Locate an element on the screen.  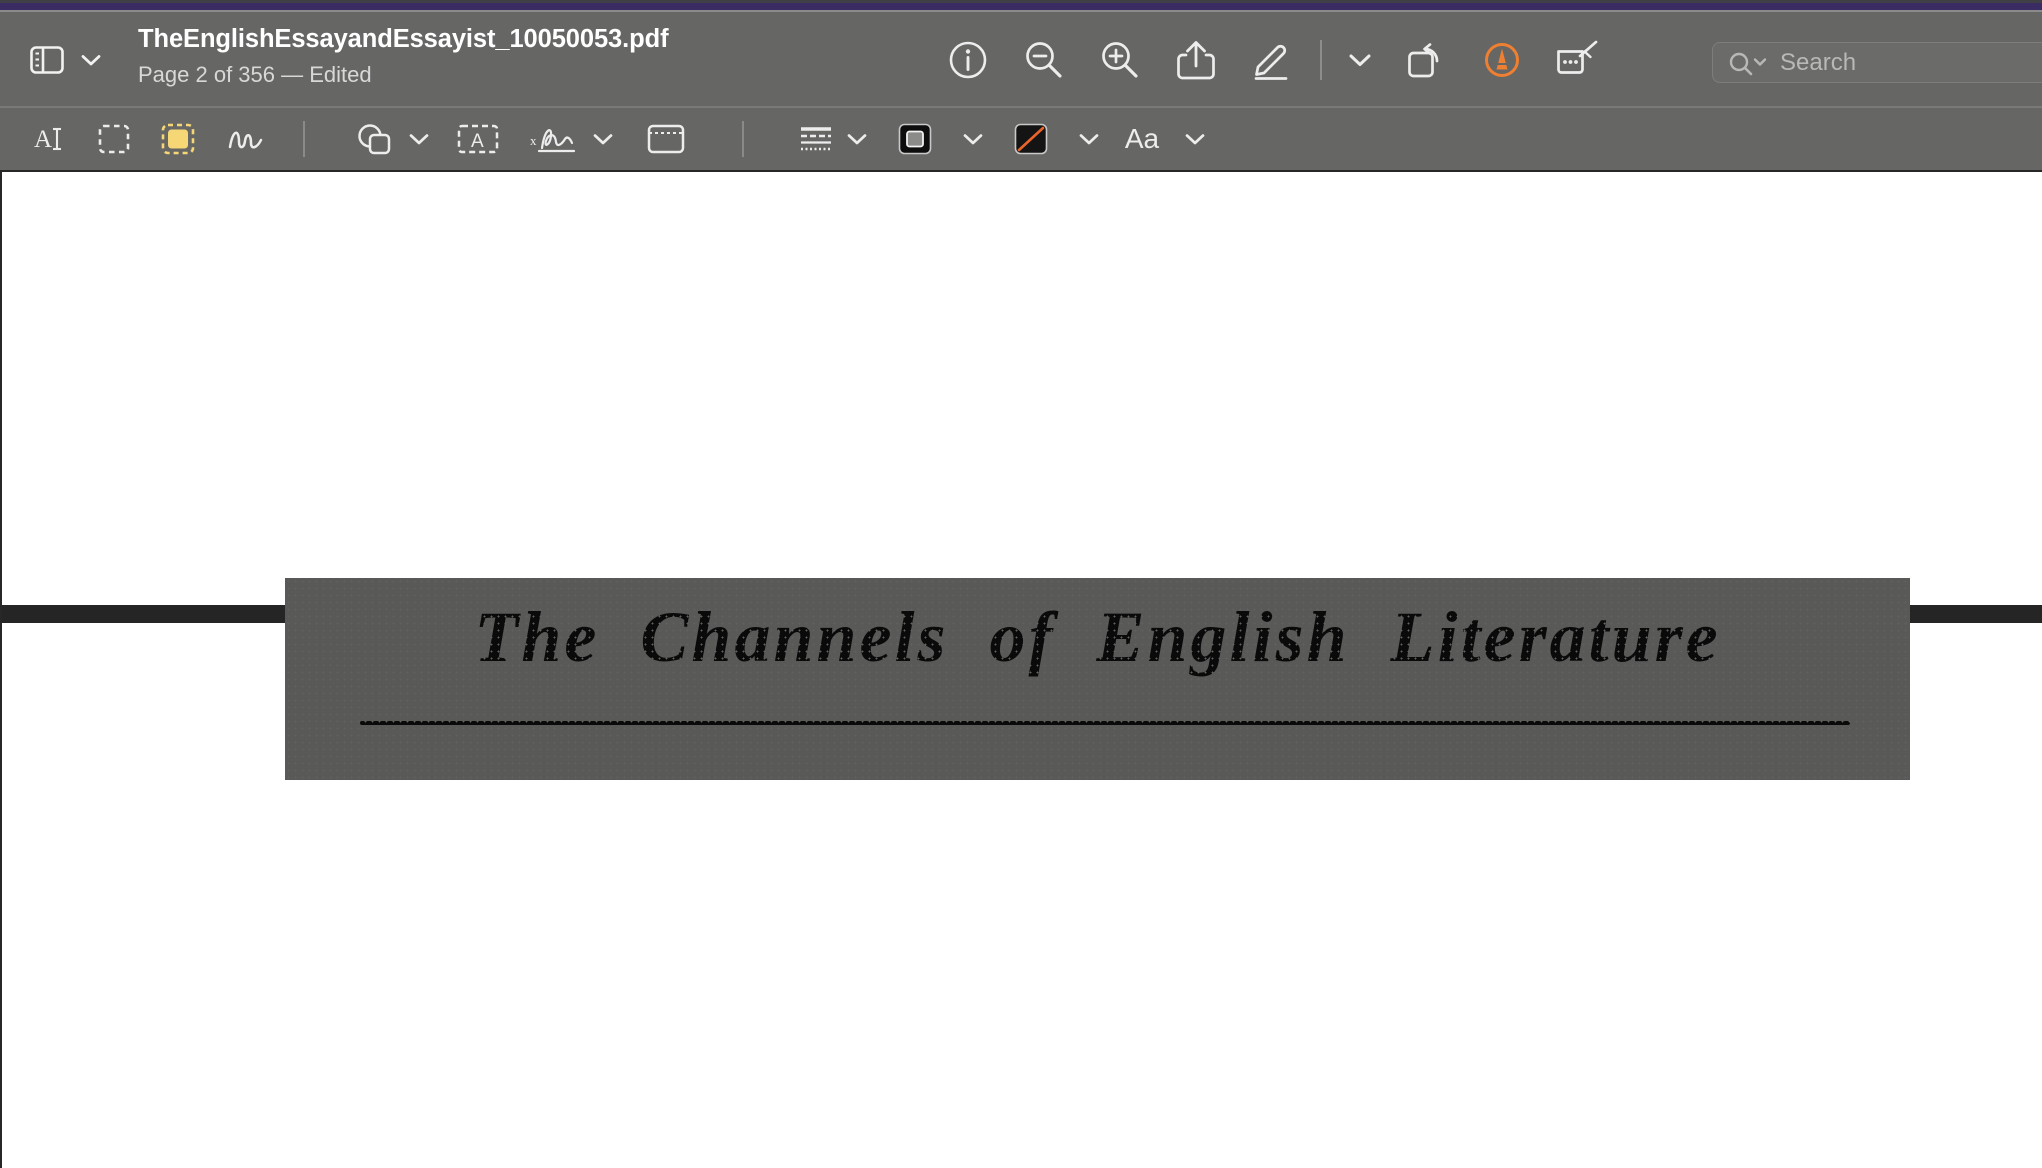
highlight-button is located at coordinates (1502, 60).